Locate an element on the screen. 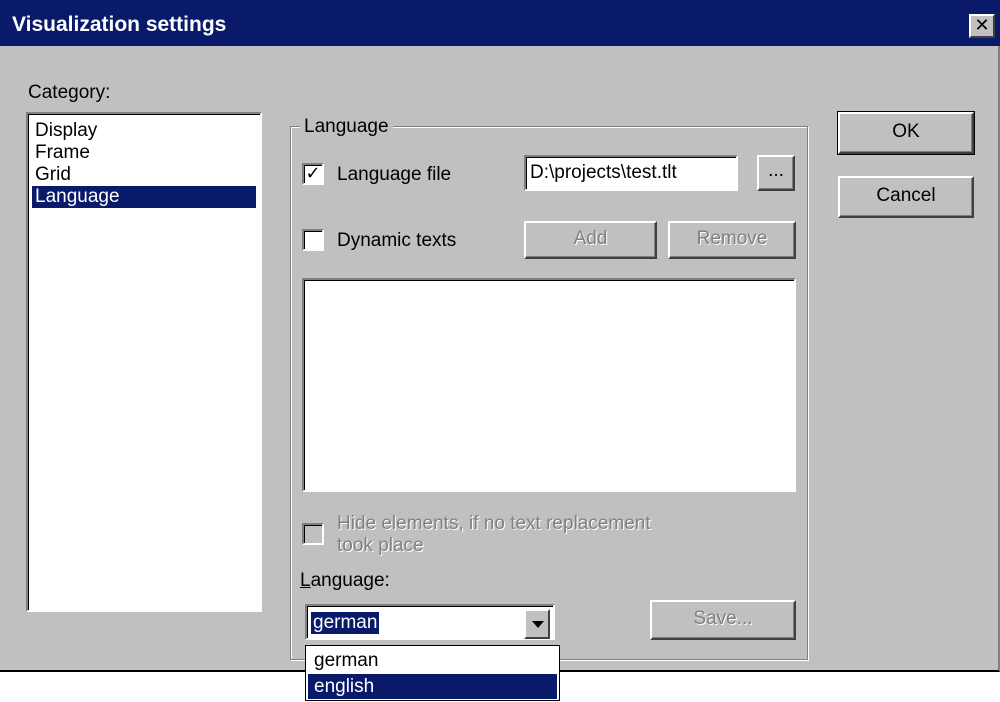  remove-button: Remove is located at coordinates (732, 240).